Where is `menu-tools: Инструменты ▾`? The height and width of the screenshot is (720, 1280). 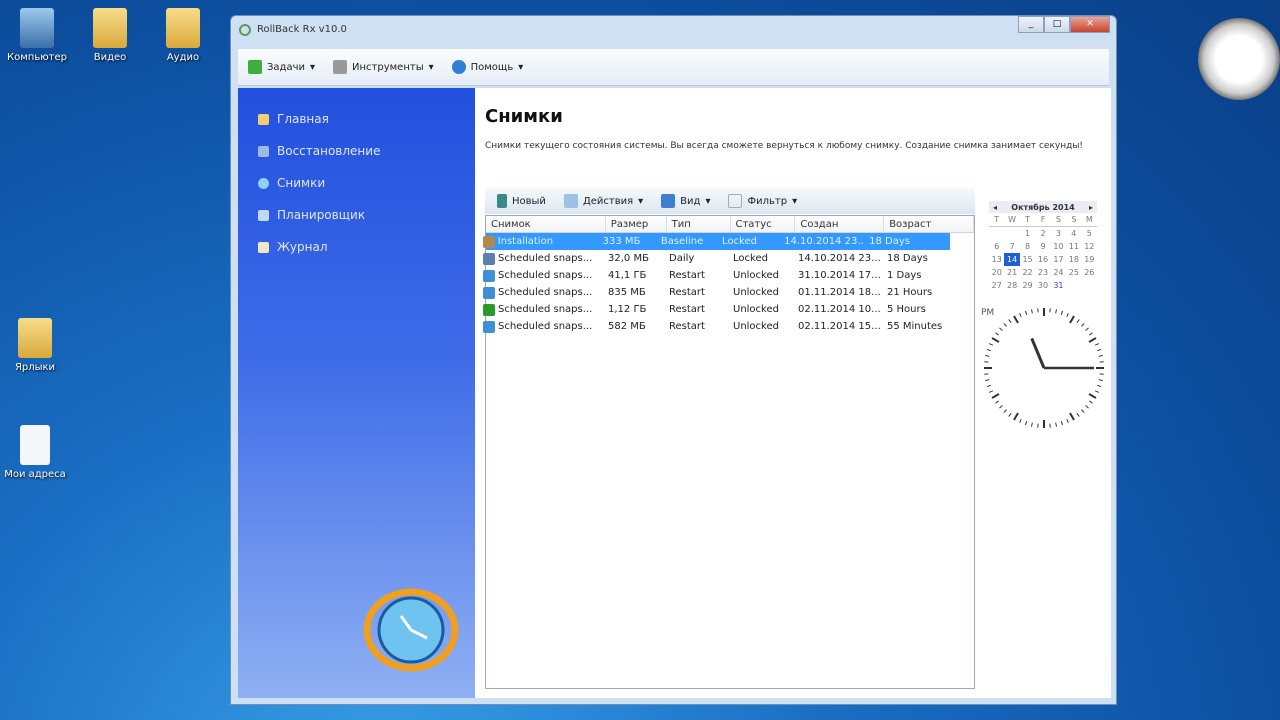
menu-tools: Инструменты ▾ is located at coordinates (383, 67).